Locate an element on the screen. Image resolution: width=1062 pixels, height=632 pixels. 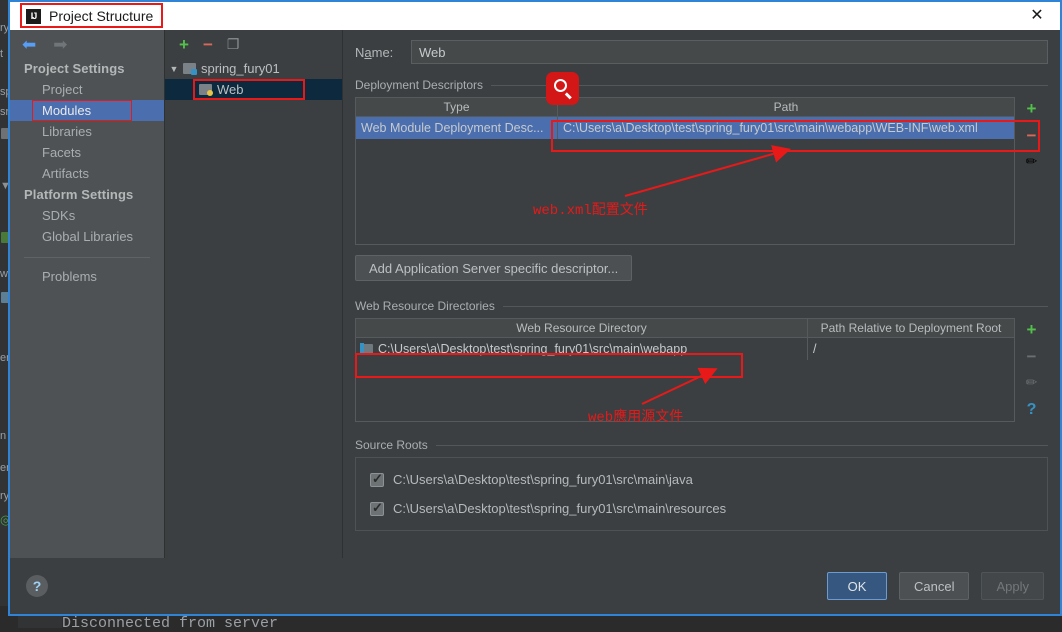
module-name-row: Name: is located at coordinates (701, 52).